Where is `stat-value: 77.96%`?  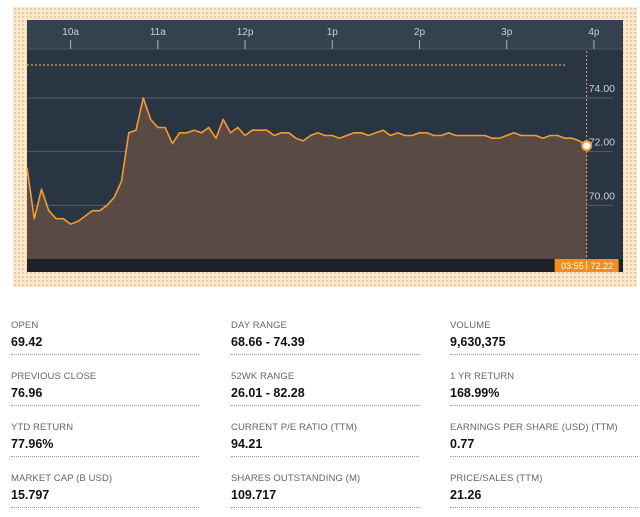 stat-value: 77.96% is located at coordinates (32, 444).